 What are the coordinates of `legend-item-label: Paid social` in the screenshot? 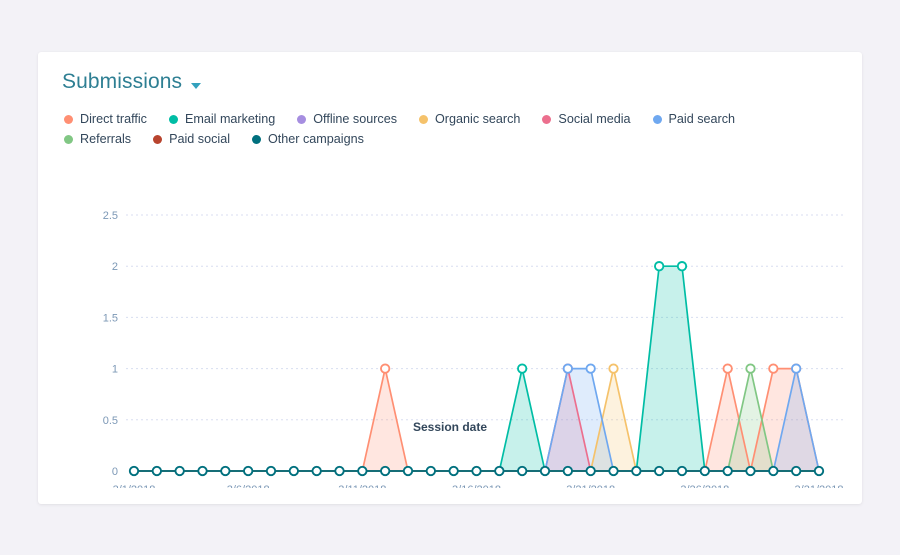 It's located at (199, 139).